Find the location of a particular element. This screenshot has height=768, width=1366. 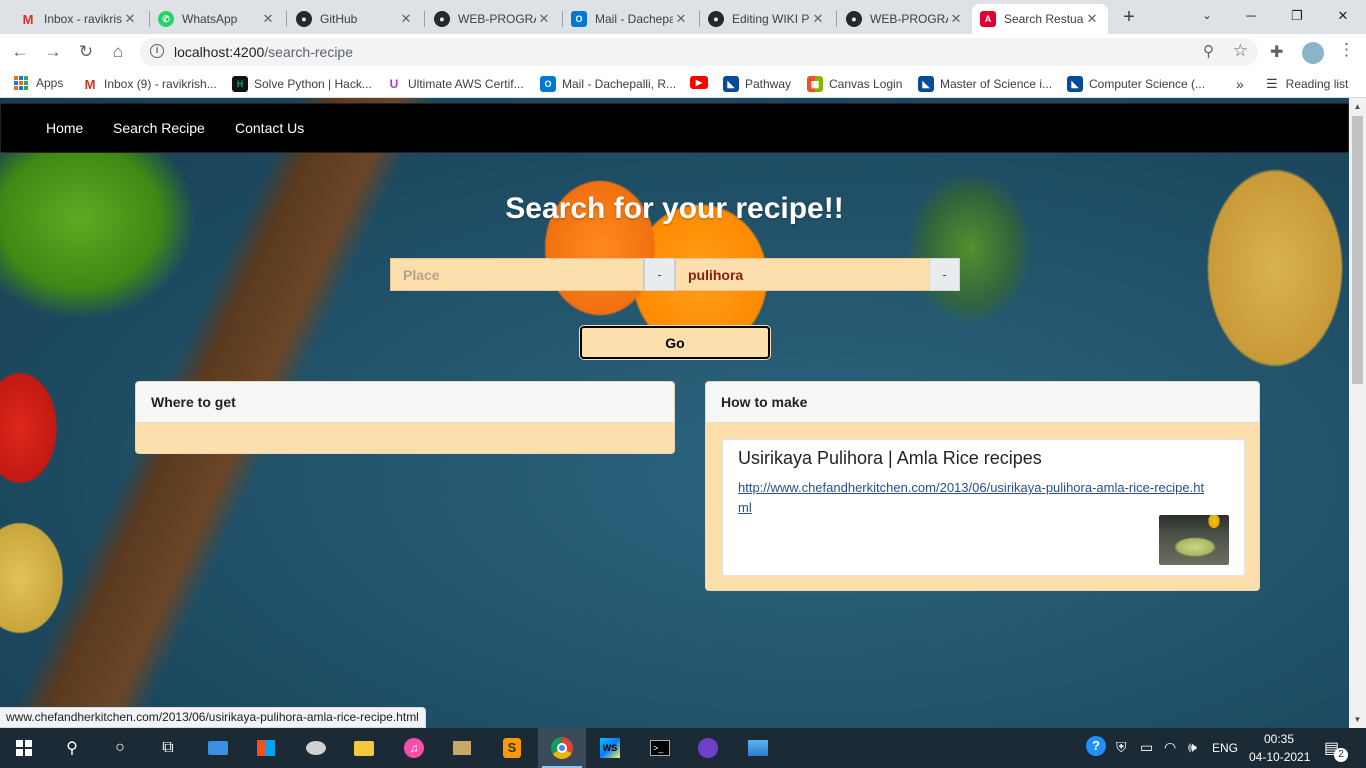

github-icon: ● is located at coordinates (442, 19).